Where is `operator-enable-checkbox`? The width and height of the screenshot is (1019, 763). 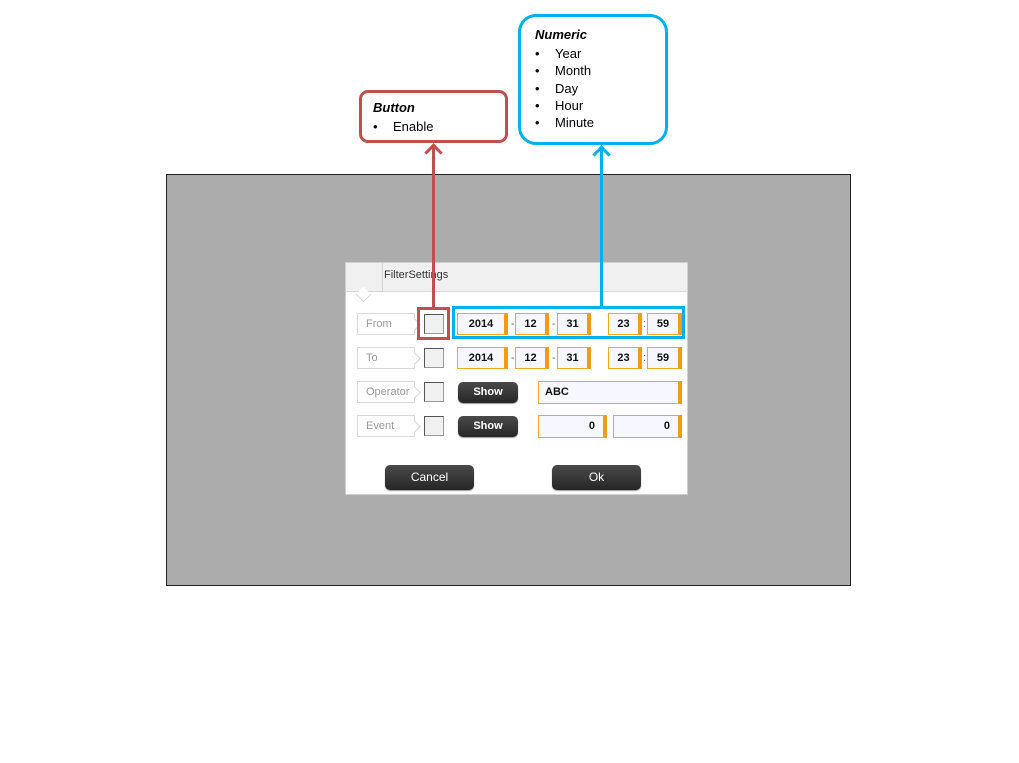 operator-enable-checkbox is located at coordinates (434, 392).